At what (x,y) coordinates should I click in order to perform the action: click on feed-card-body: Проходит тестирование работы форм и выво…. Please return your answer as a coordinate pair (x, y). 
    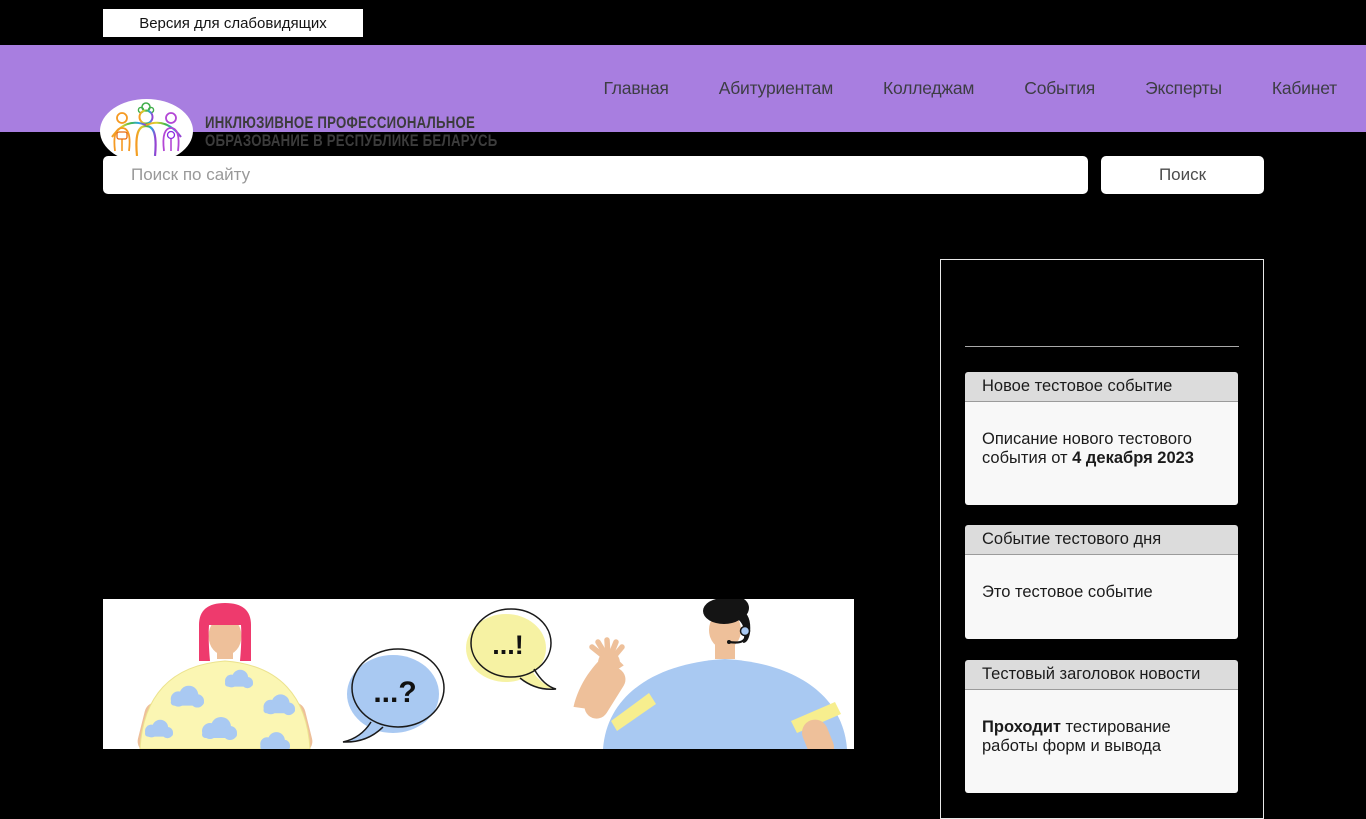
    Looking at the image, I should click on (1101, 741).